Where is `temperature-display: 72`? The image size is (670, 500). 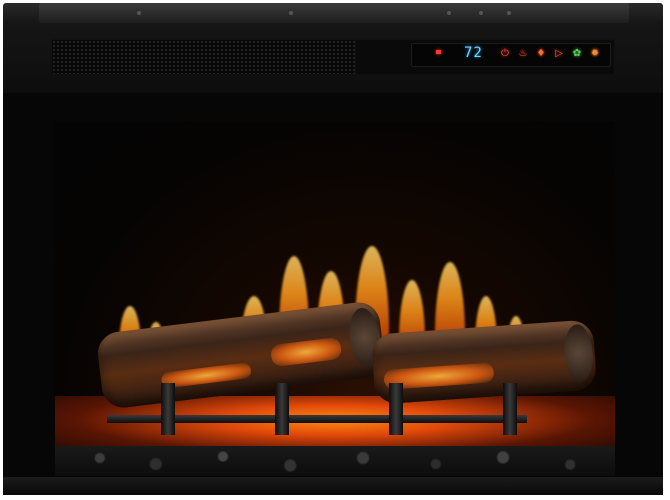
temperature-display: 72 is located at coordinates (473, 53).